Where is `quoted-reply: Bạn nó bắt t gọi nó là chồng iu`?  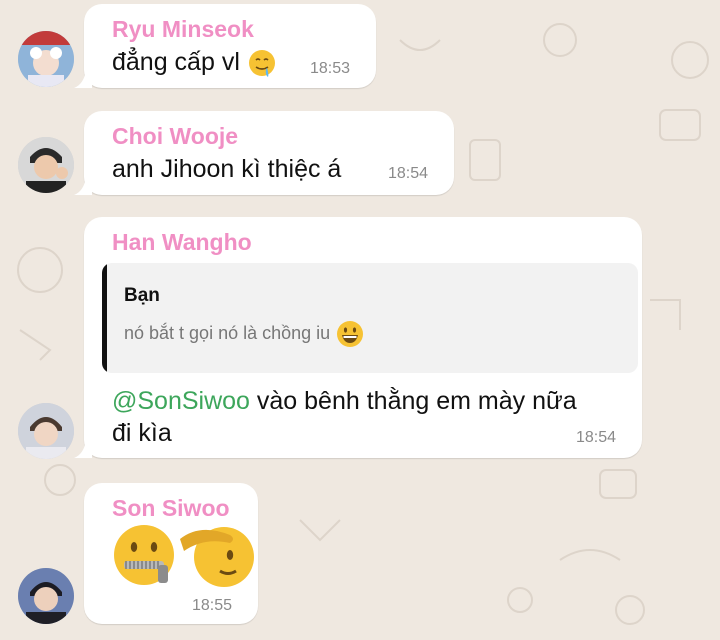 quoted-reply: Bạn nó bắt t gọi nó là chồng iu is located at coordinates (370, 318).